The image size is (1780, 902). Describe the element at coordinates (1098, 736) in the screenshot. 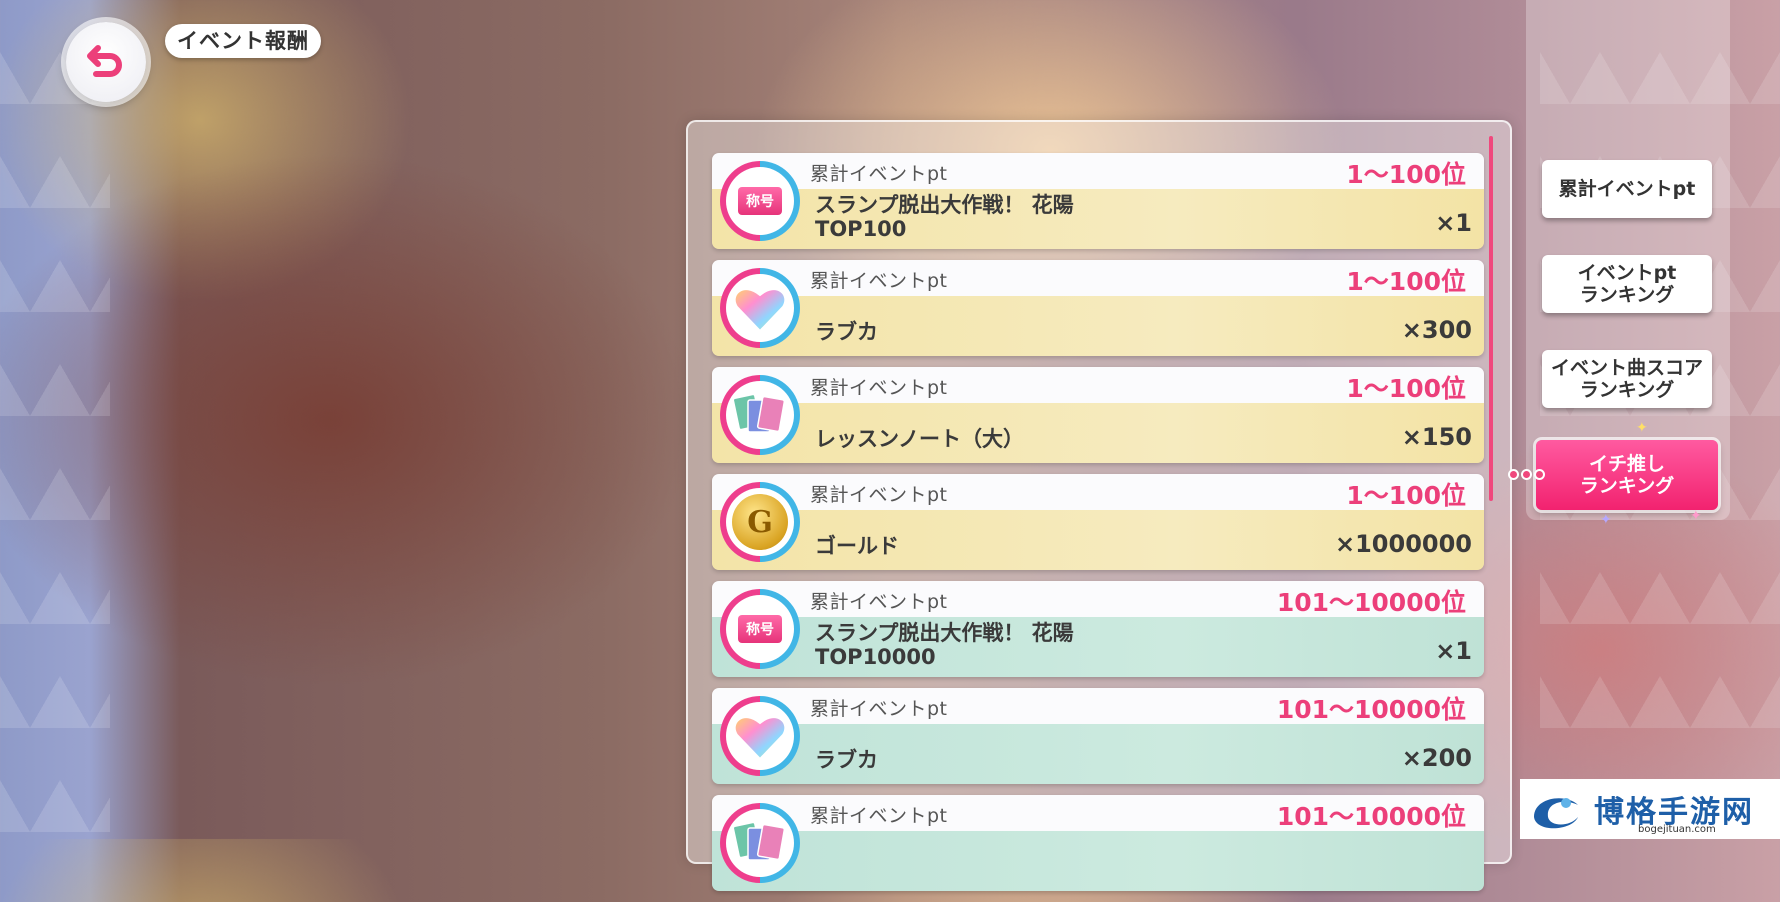

I see `reward-row: 累計イベントpt 101〜10000位ラブカ ×200` at that location.